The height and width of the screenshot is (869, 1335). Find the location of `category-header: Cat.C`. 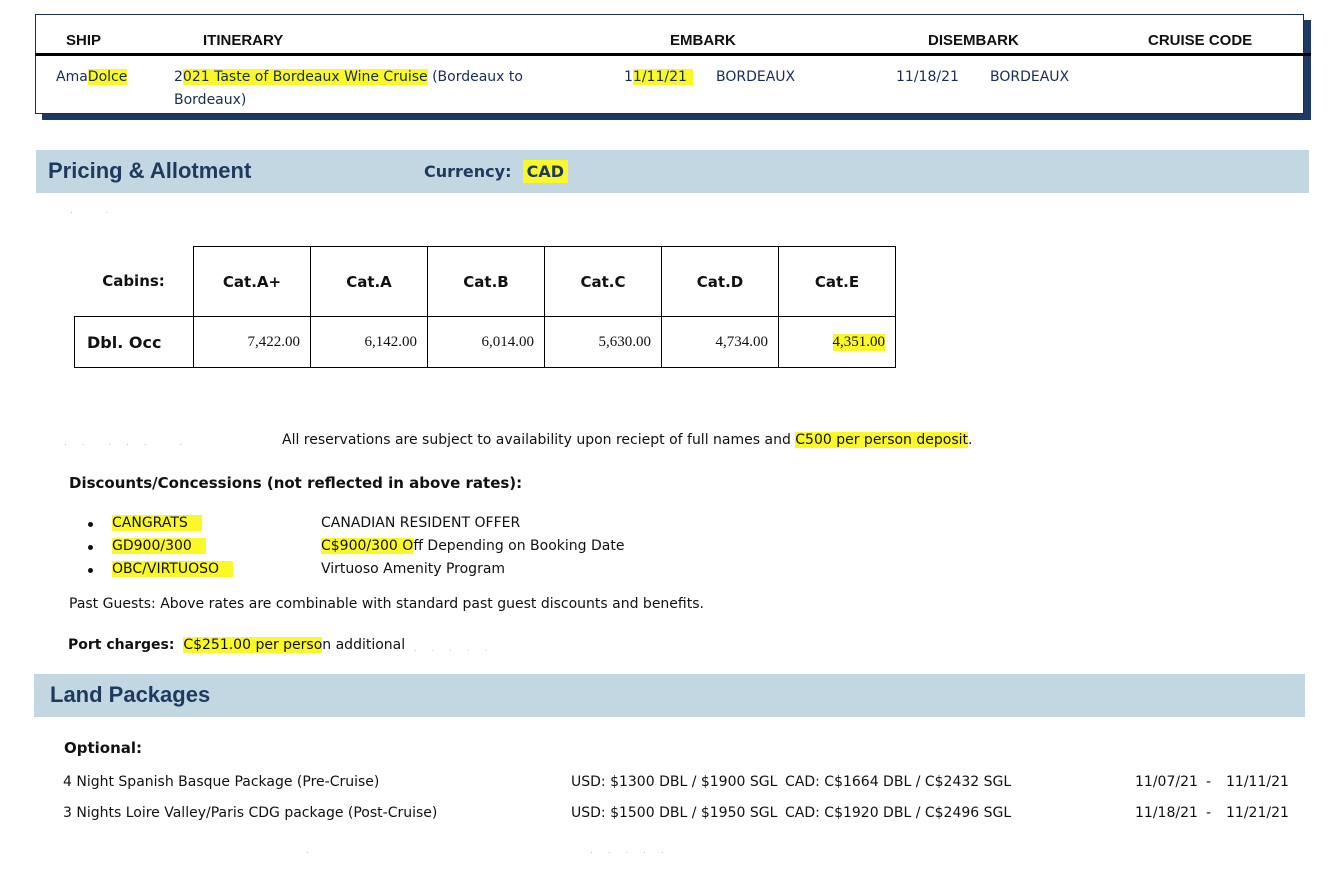

category-header: Cat.C is located at coordinates (603, 281).